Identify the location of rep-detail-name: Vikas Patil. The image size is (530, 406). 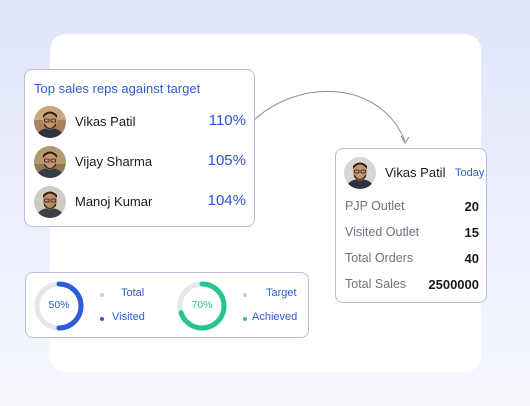
(415, 172).